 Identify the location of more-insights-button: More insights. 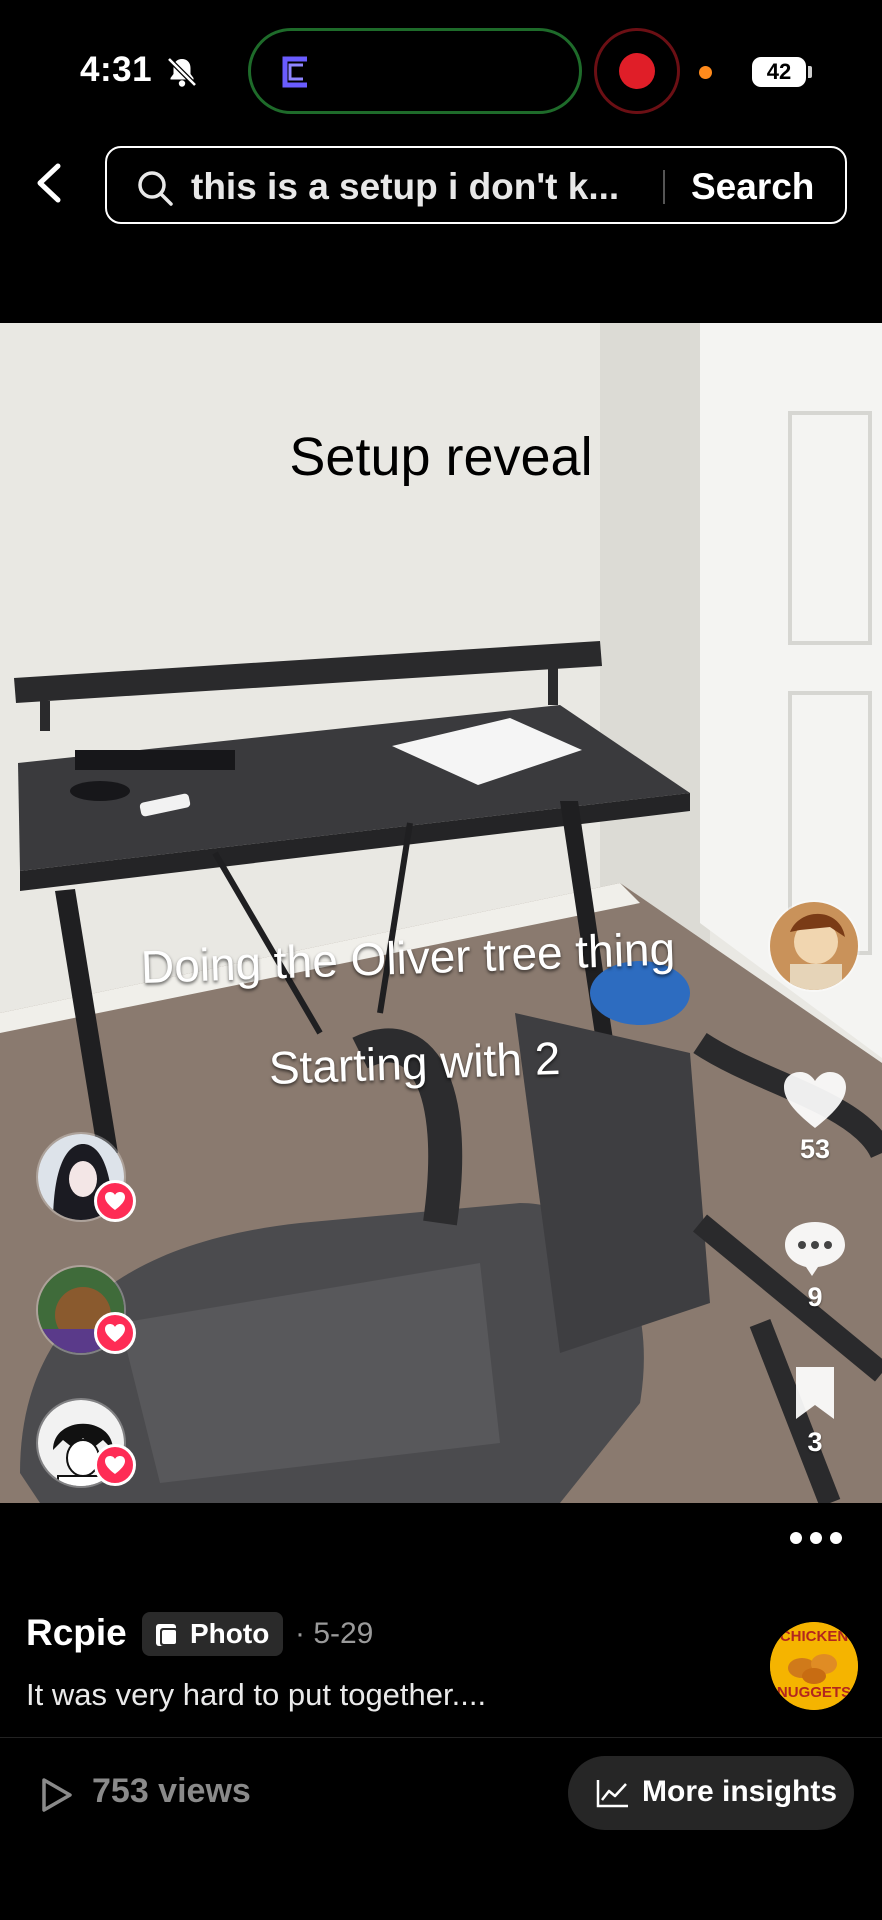
(711, 1793).